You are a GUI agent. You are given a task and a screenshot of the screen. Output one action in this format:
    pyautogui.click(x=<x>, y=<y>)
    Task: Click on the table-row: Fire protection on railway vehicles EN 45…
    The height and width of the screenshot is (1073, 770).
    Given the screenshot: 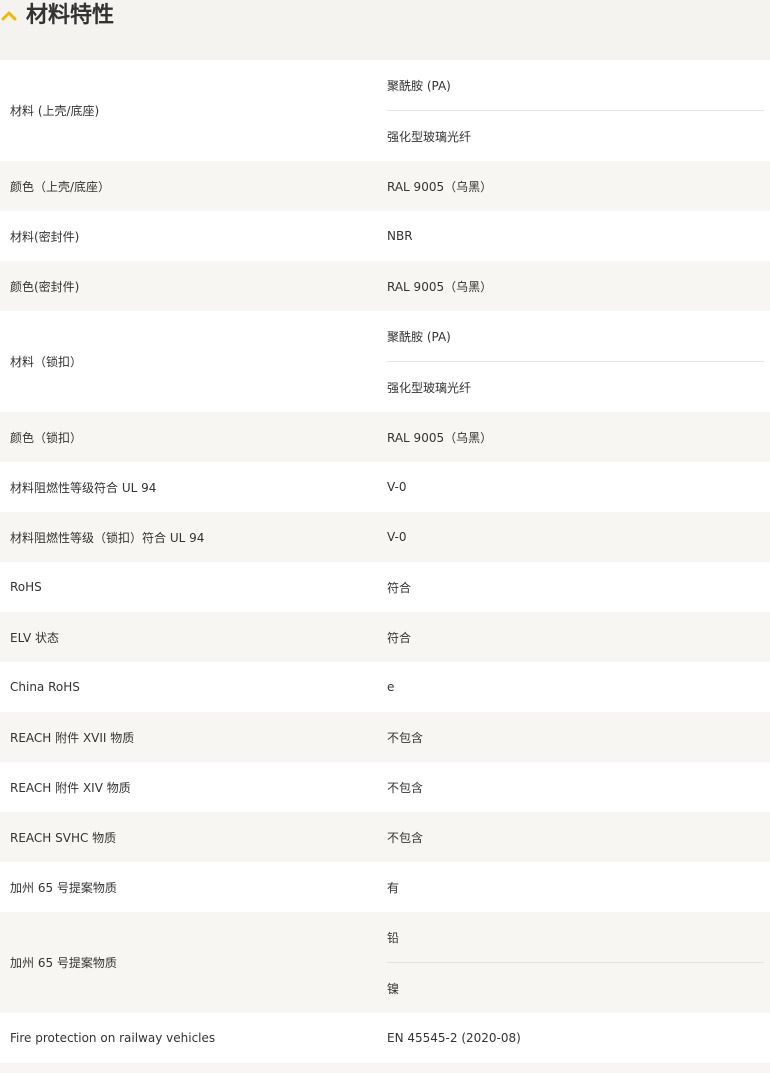 What is the action you would take?
    pyautogui.click(x=385, y=1038)
    